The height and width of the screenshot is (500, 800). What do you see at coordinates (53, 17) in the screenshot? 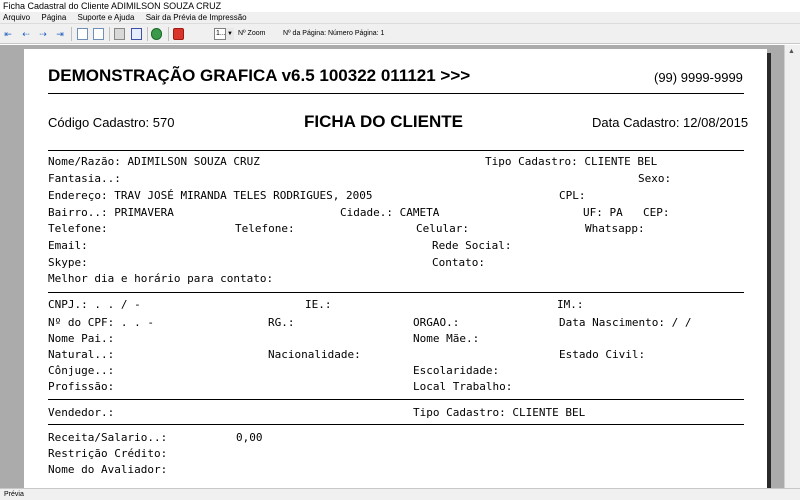
I see `menu-pagina: Página` at bounding box center [53, 17].